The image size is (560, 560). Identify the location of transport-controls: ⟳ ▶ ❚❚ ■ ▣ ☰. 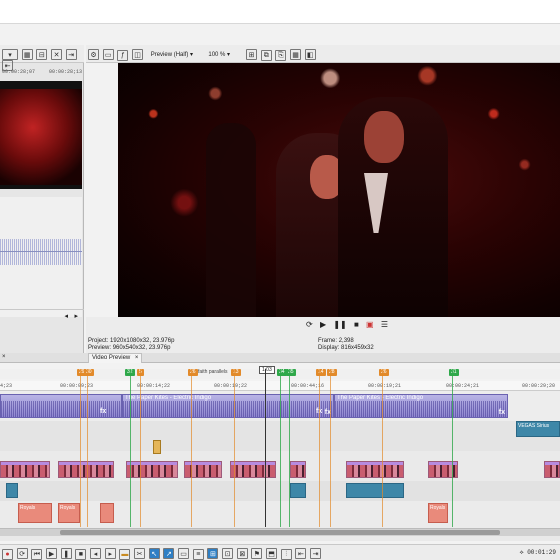
(347, 324).